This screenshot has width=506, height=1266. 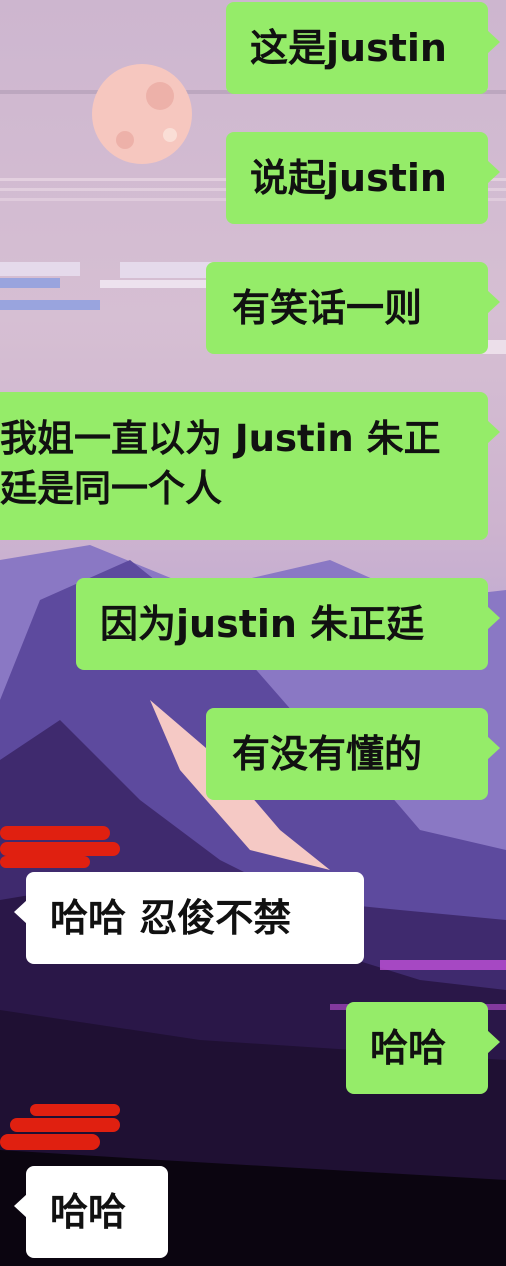 I want to click on message-bubble-sent: 因为justin 朱正廷, so click(x=288, y=624).